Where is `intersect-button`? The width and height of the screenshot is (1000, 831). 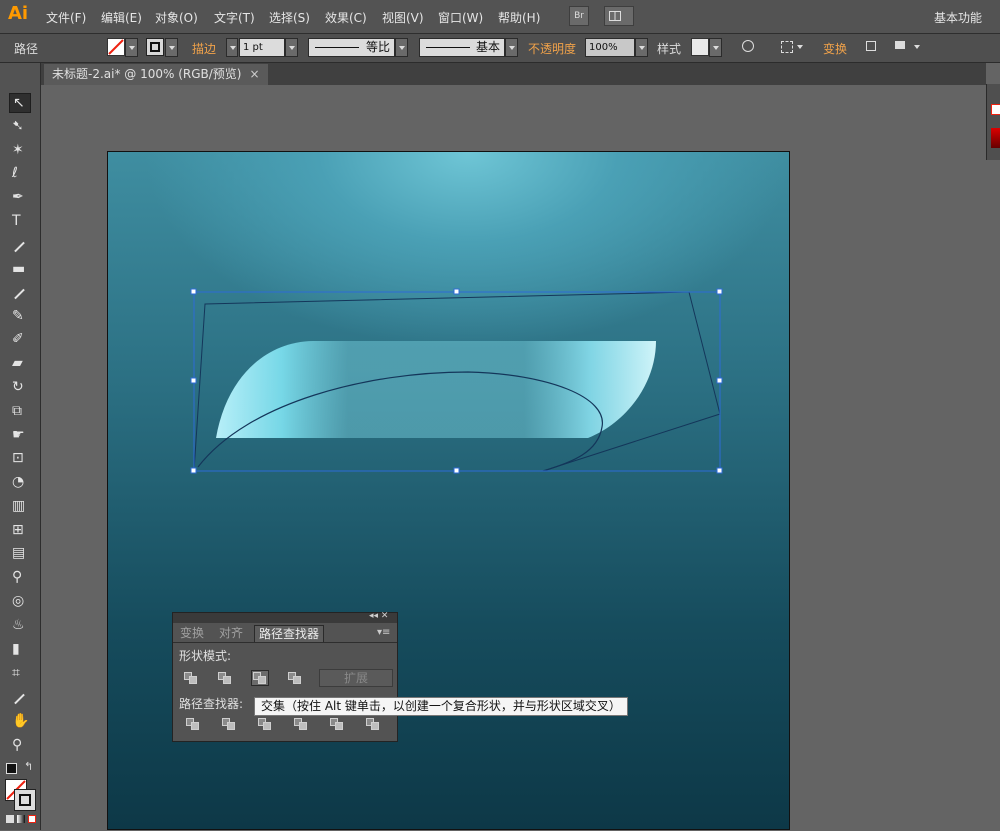 intersect-button is located at coordinates (260, 678).